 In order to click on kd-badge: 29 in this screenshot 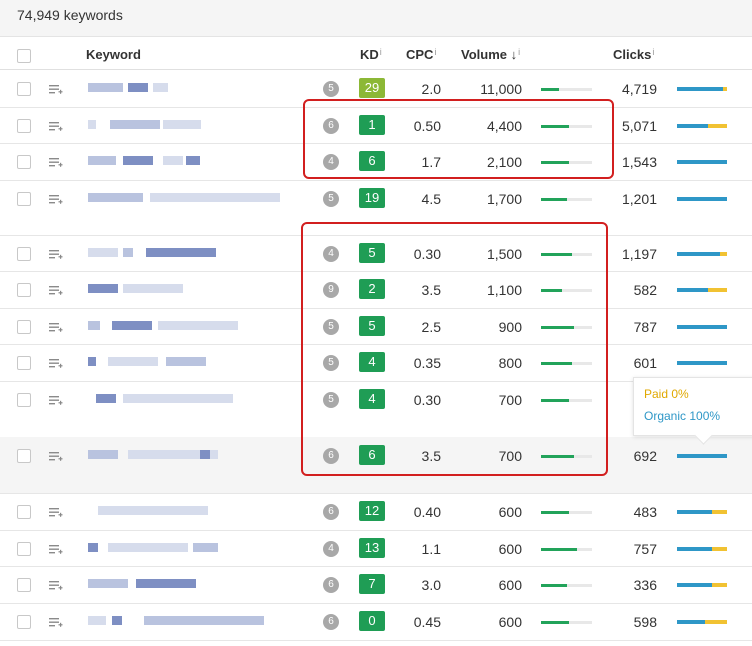, I will do `click(372, 88)`.